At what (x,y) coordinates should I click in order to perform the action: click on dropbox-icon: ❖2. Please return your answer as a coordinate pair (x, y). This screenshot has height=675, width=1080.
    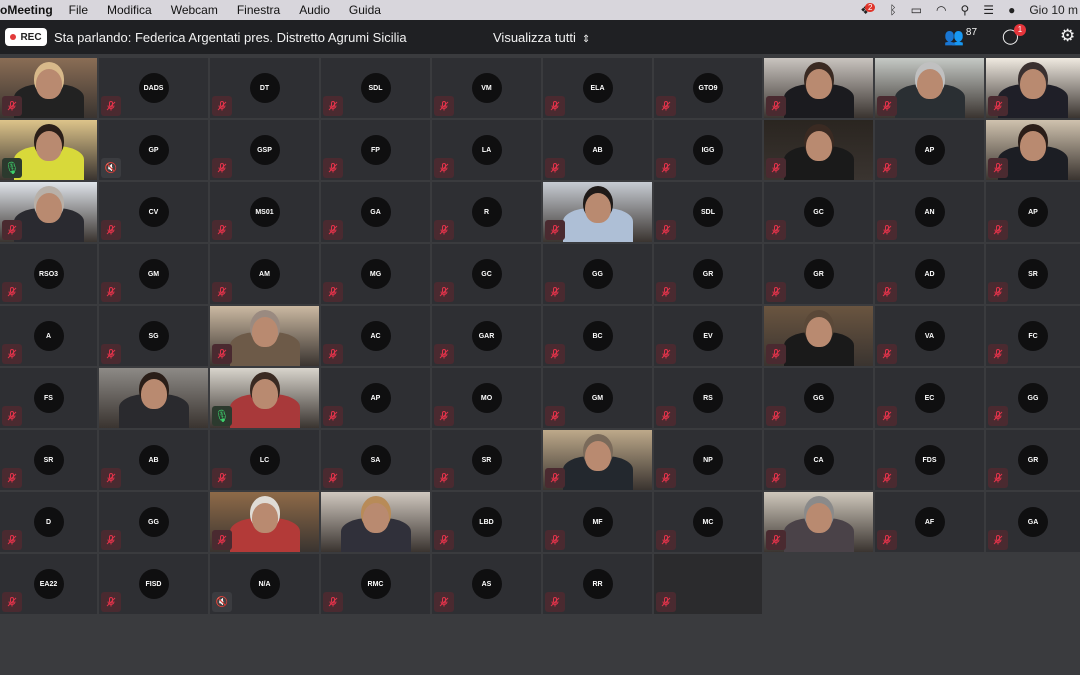
    Looking at the image, I should click on (868, 10).